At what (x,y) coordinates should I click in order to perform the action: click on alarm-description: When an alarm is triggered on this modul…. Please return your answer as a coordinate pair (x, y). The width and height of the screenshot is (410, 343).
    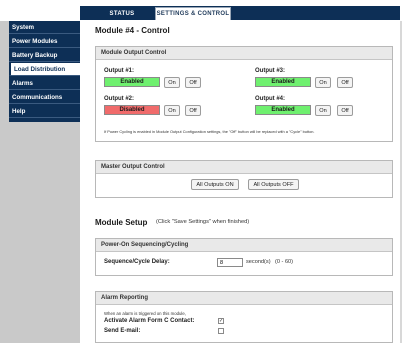
    Looking at the image, I should click on (145, 313).